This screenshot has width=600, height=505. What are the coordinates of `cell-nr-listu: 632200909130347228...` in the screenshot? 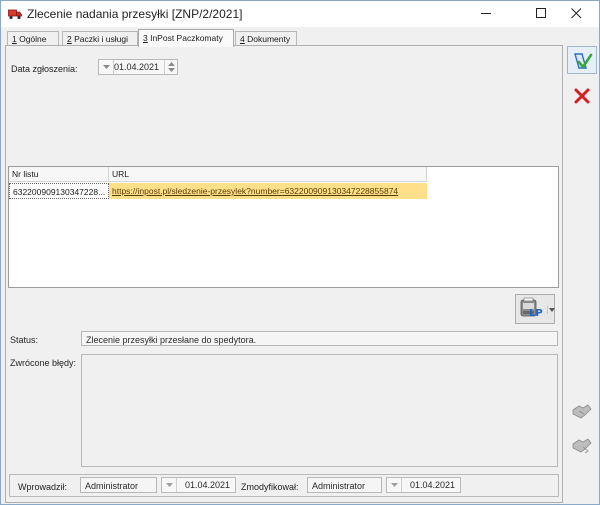 It's located at (59, 191).